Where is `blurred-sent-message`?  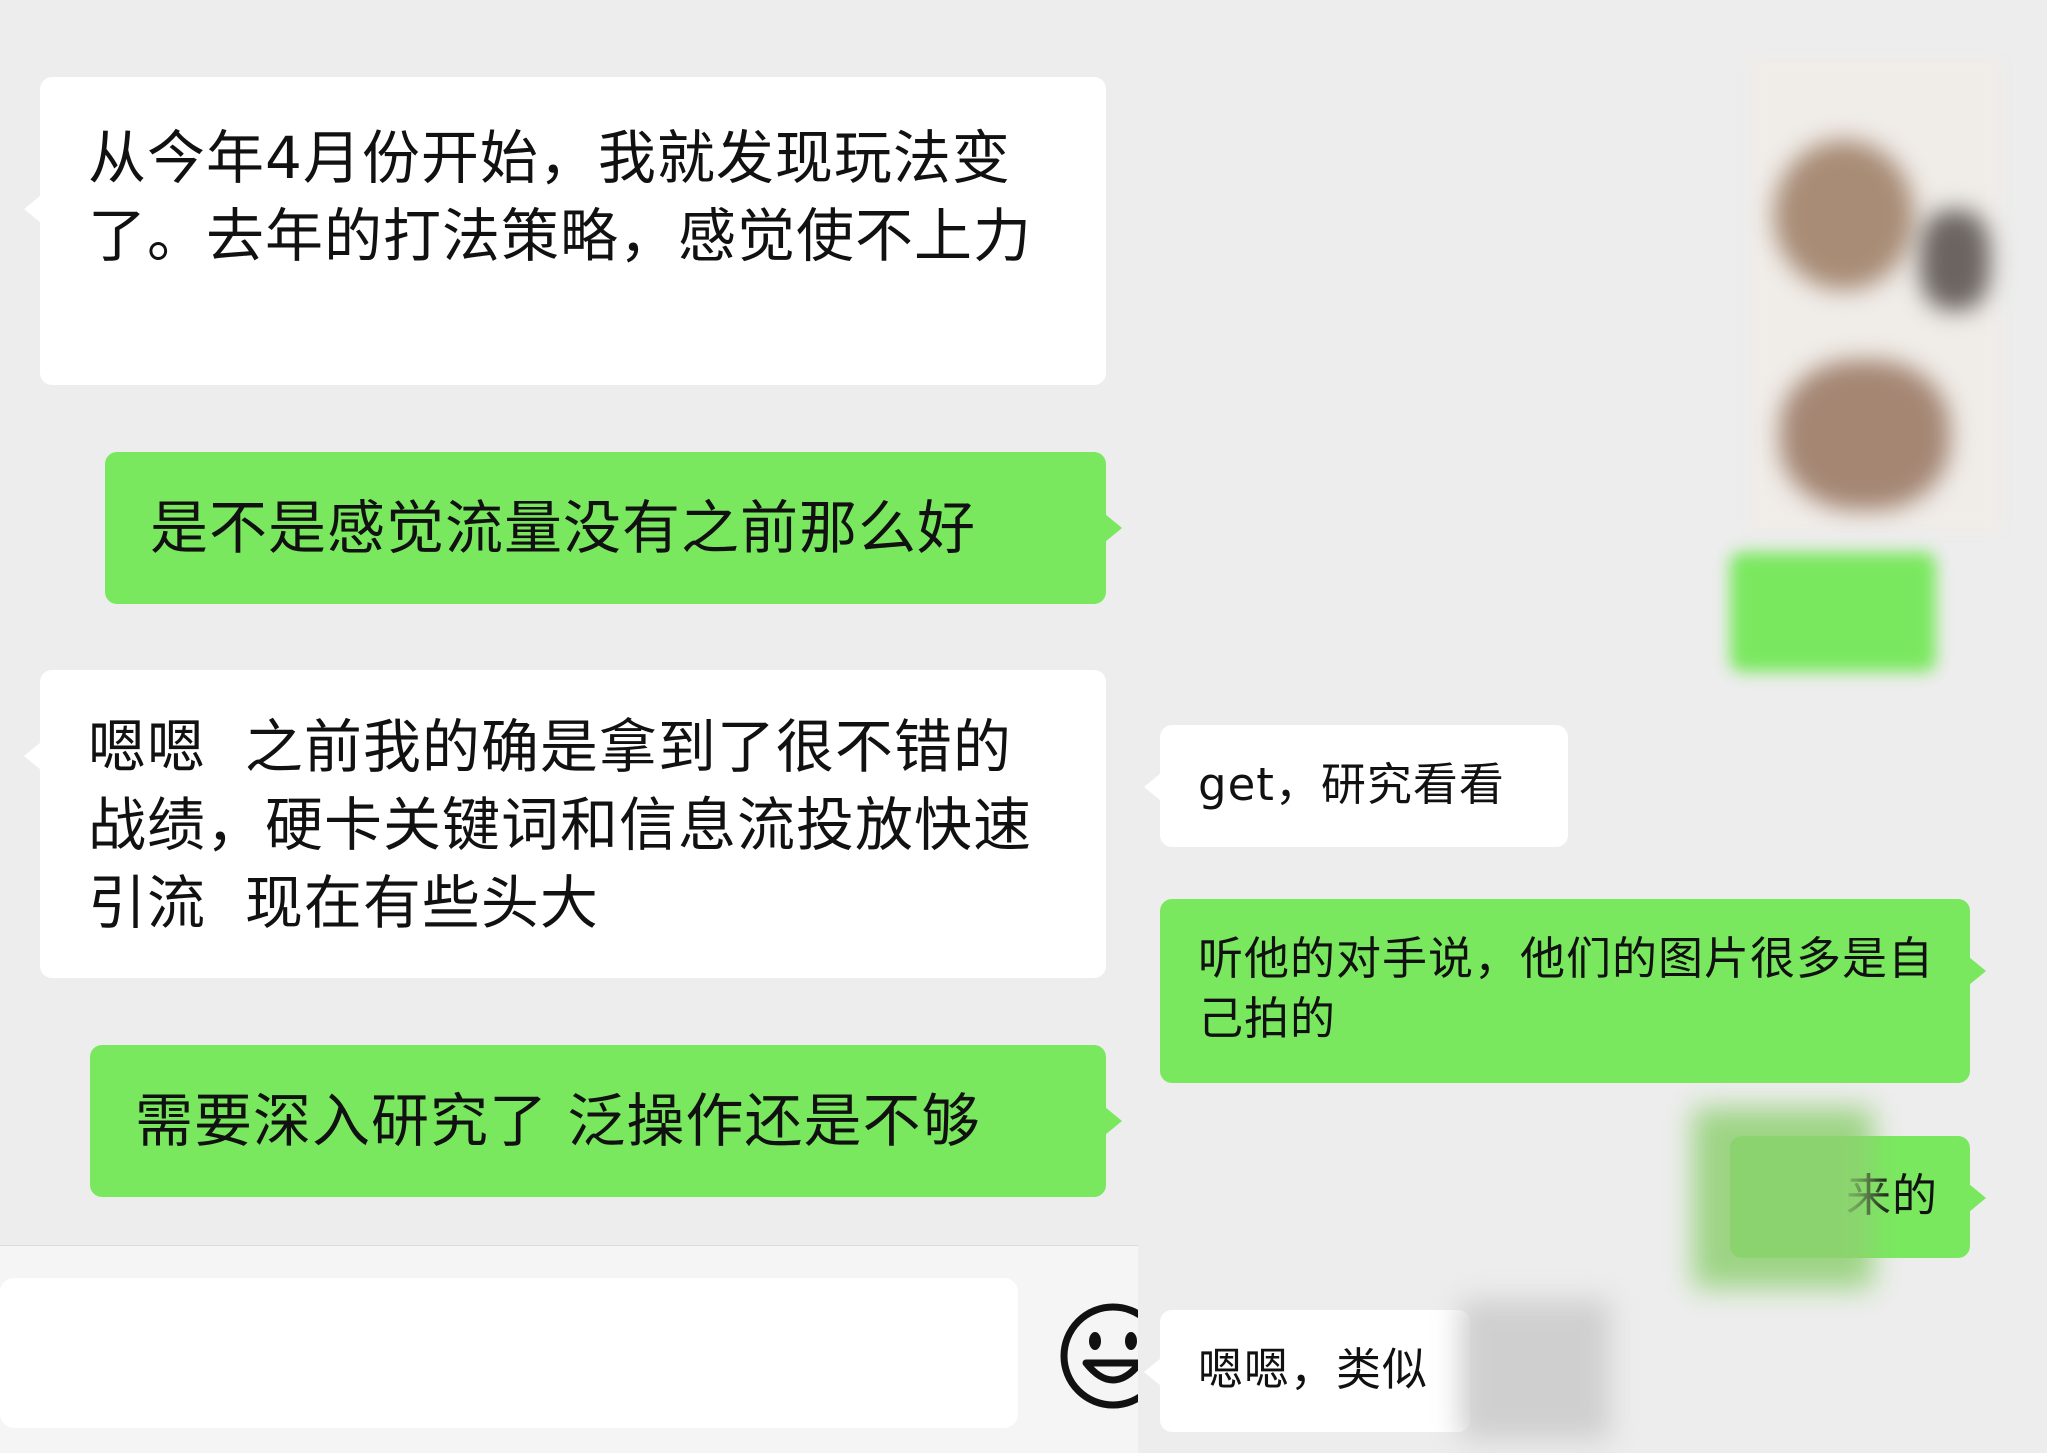
blurred-sent-message is located at coordinates (1833, 612).